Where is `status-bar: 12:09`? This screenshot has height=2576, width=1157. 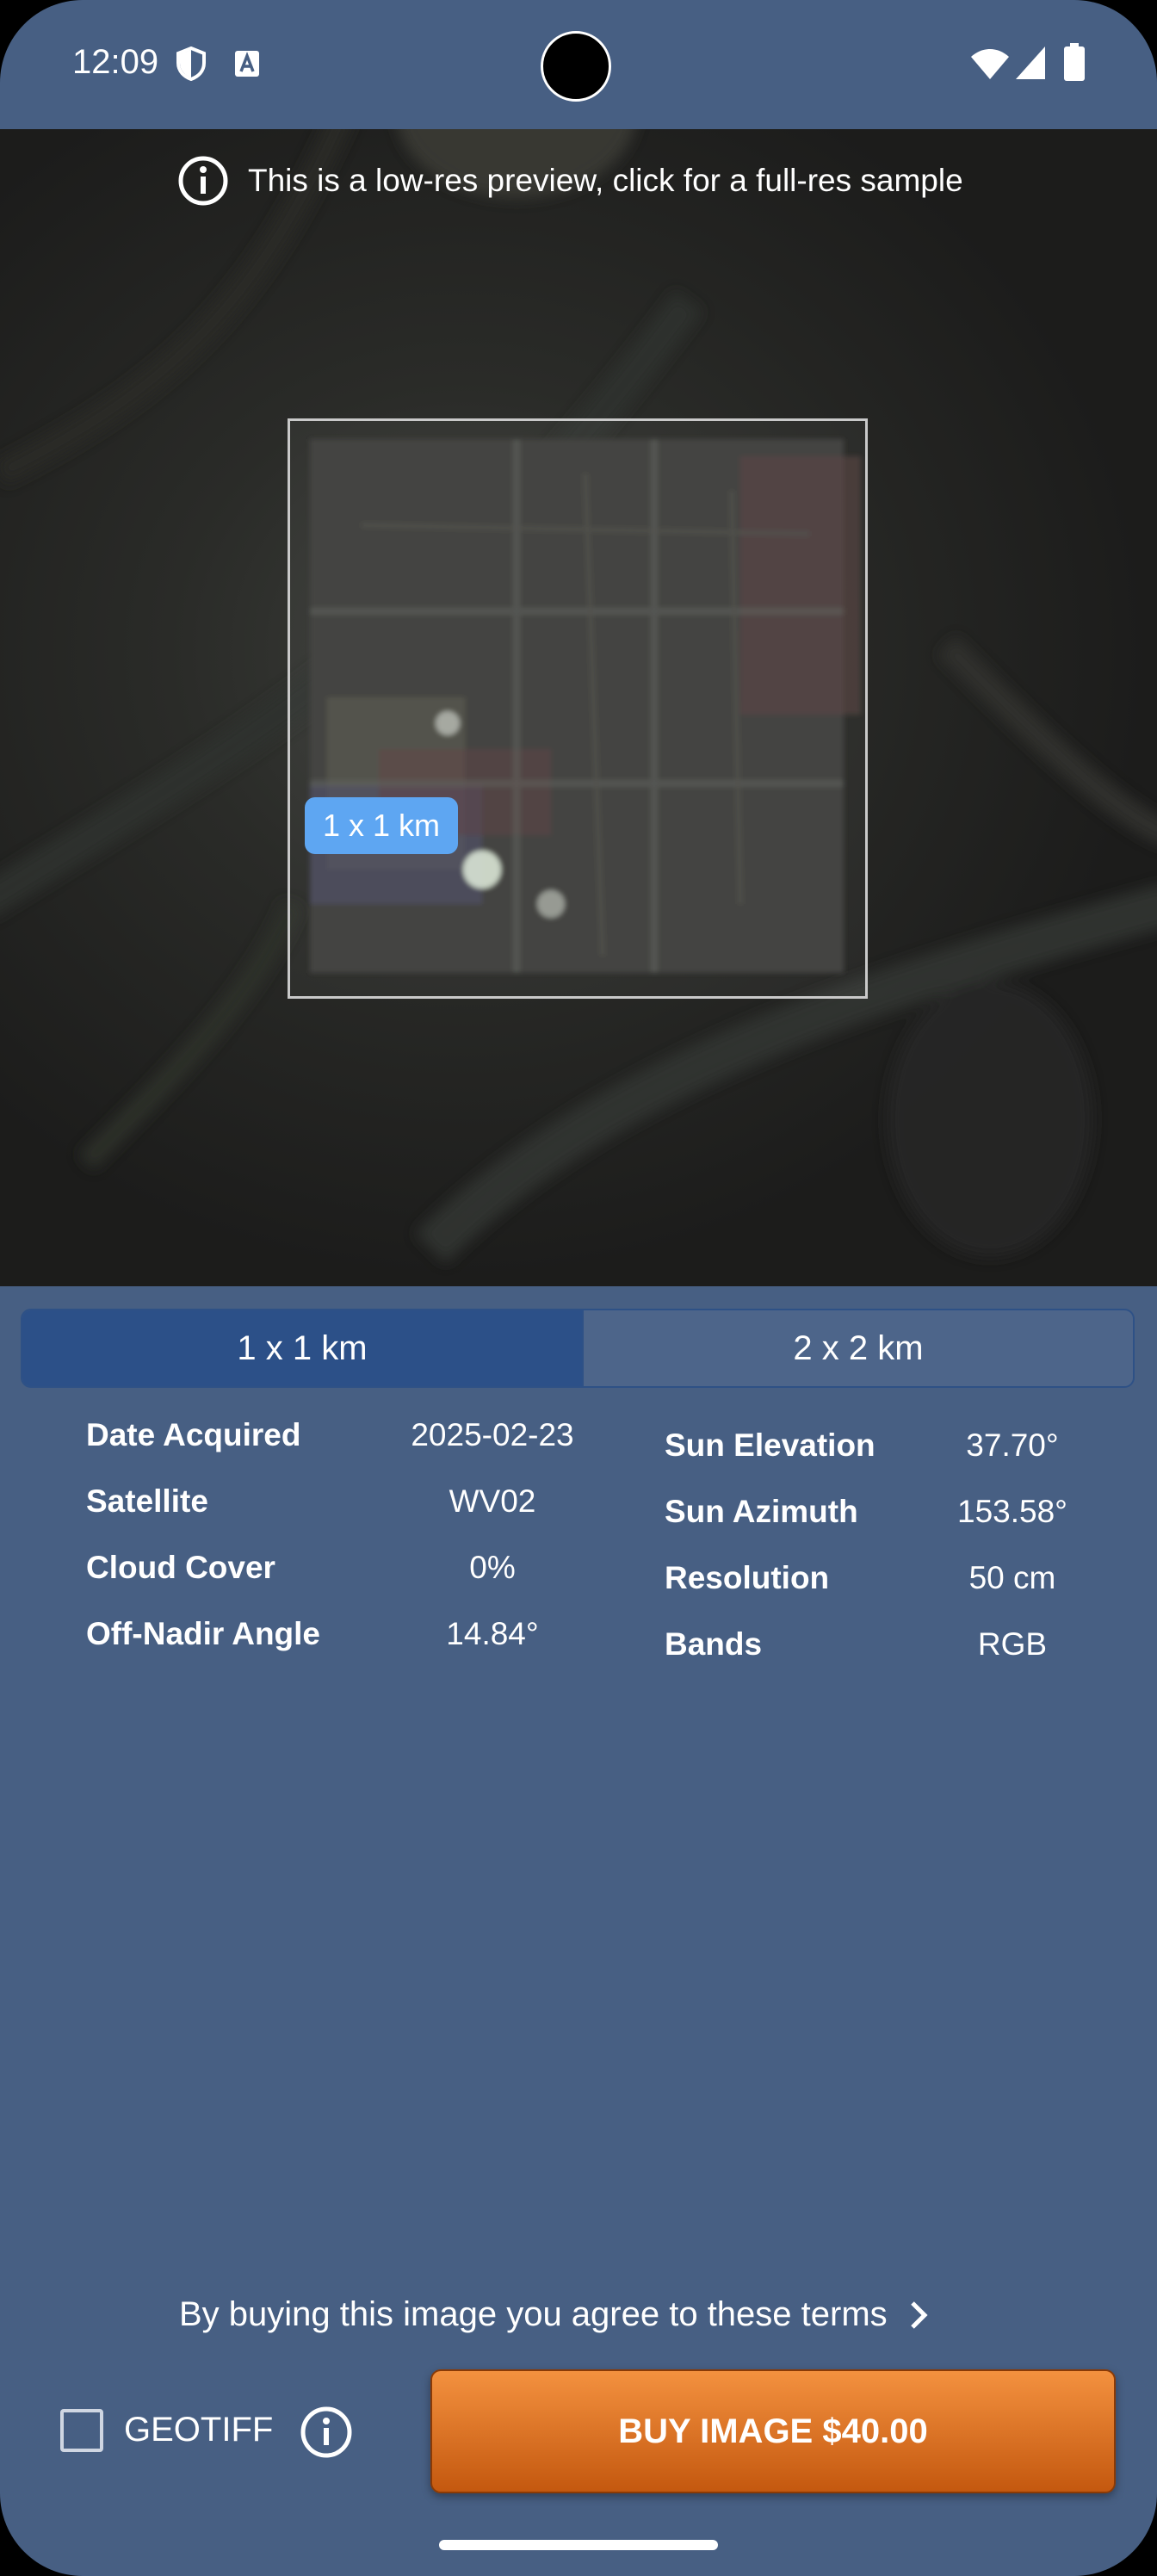
status-bar: 12:09 is located at coordinates (579, 64).